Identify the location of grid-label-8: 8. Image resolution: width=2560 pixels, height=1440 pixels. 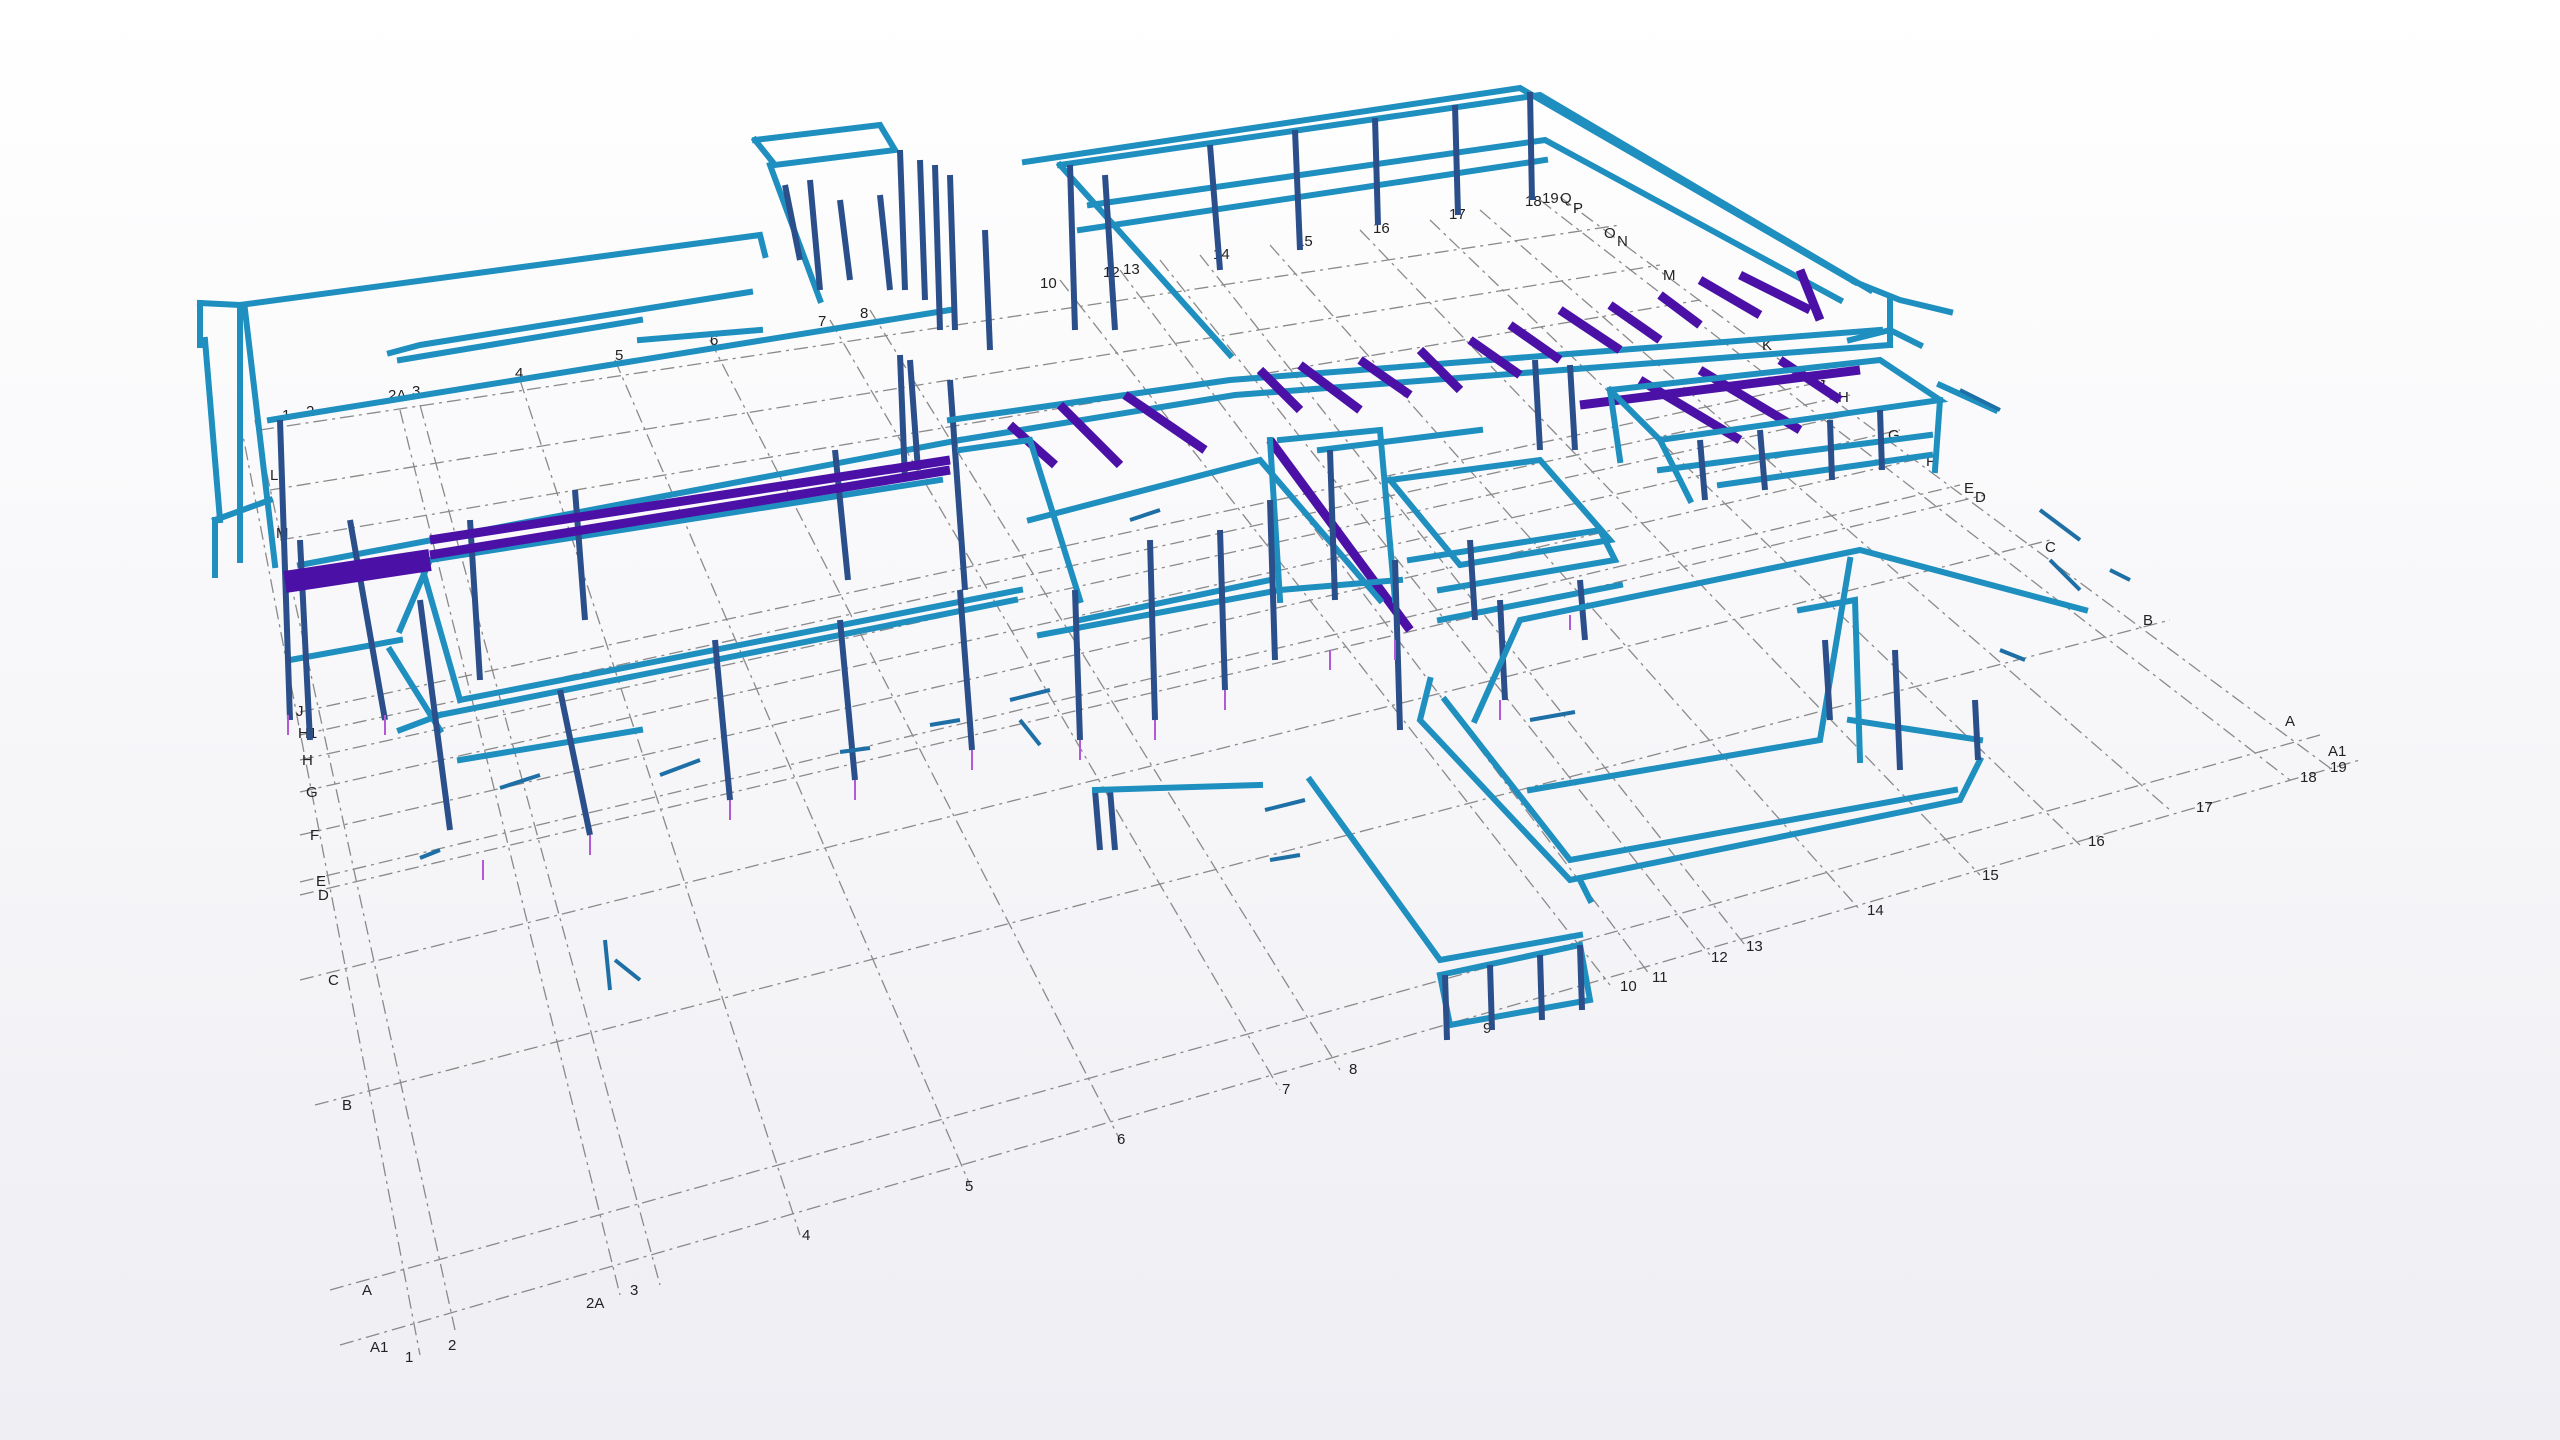
(1353, 1069).